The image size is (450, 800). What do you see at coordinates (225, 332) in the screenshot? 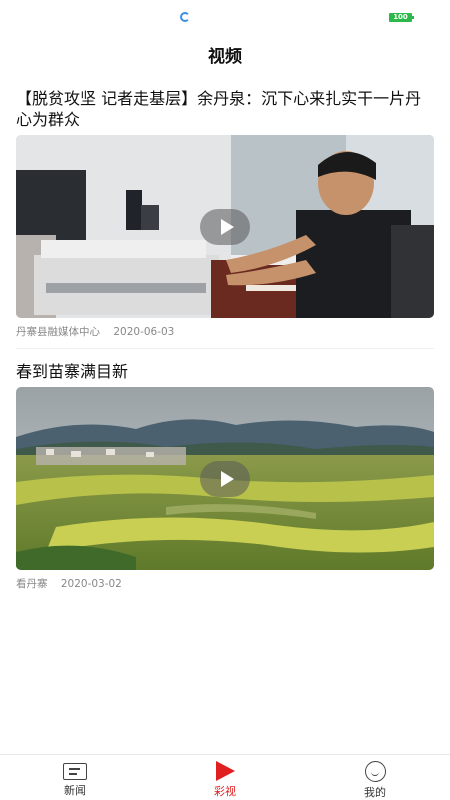
I see `video-meta: 丹寨县融媒体中心 2020-06-03` at bounding box center [225, 332].